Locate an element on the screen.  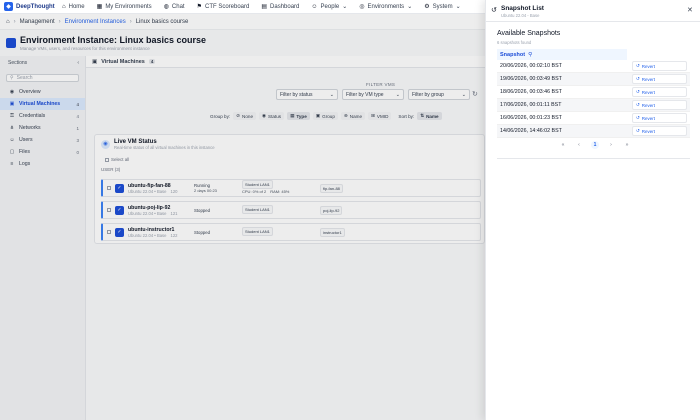
nav-label-system: System is located at coordinates (442, 6).